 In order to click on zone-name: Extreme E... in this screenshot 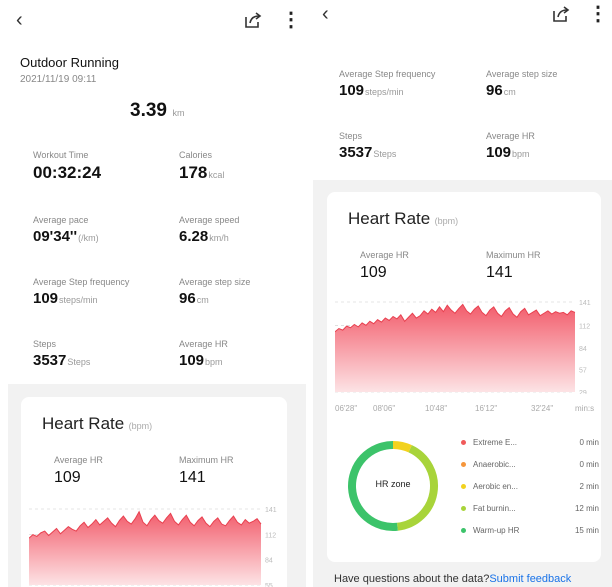, I will do `click(495, 442)`.